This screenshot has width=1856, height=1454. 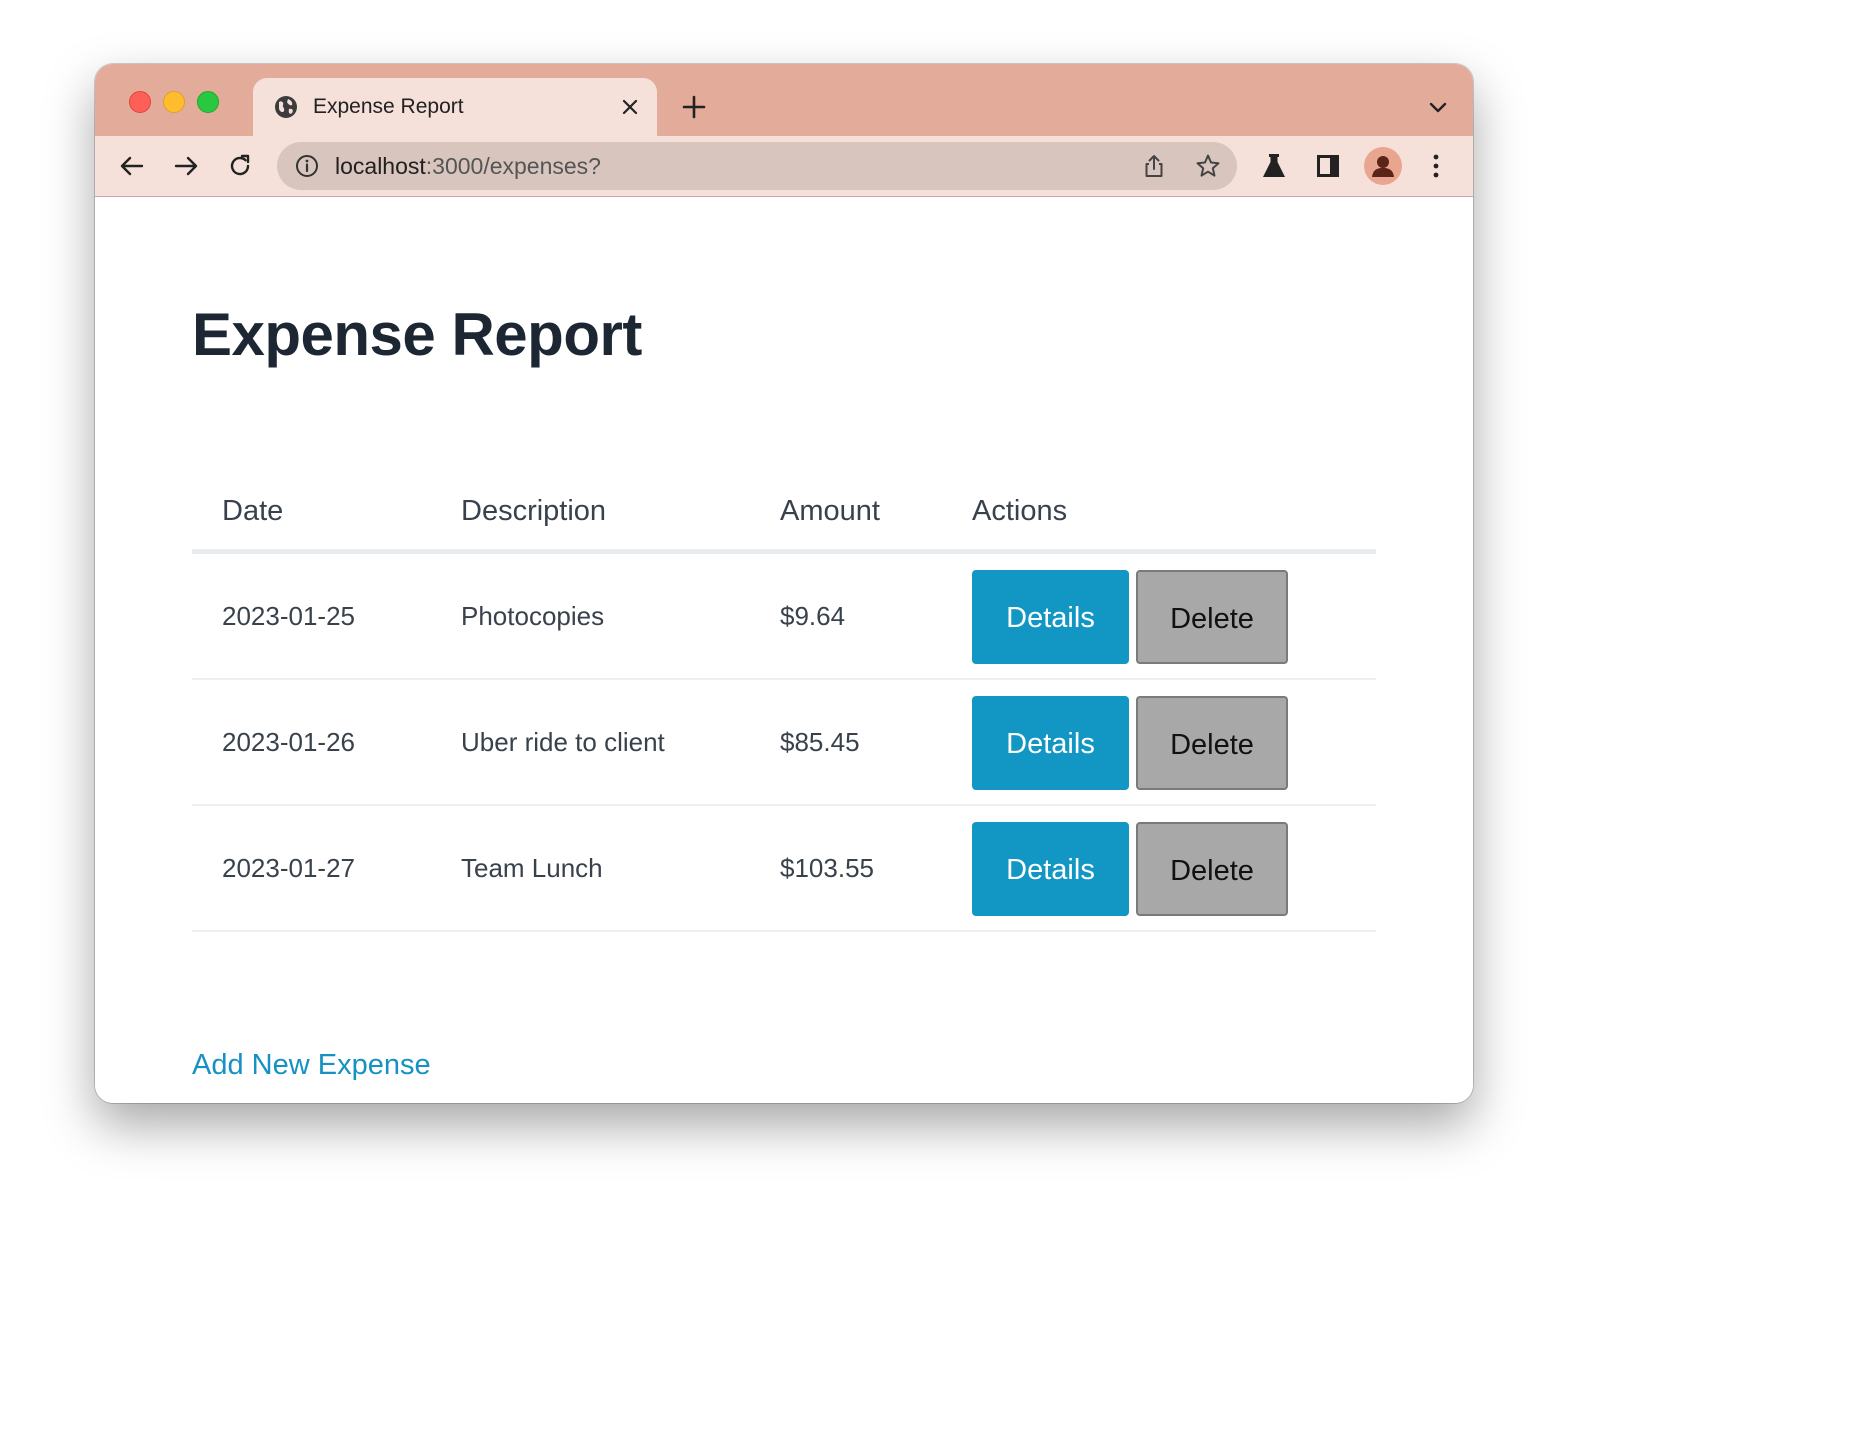 I want to click on window-minimize-button, so click(x=174, y=102).